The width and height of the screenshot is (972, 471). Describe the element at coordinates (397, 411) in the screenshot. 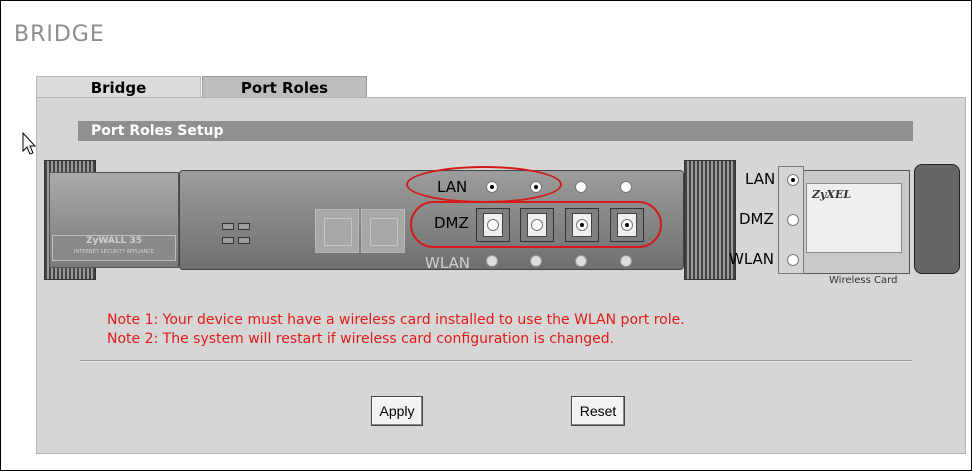

I see `apply-button: Apply` at that location.